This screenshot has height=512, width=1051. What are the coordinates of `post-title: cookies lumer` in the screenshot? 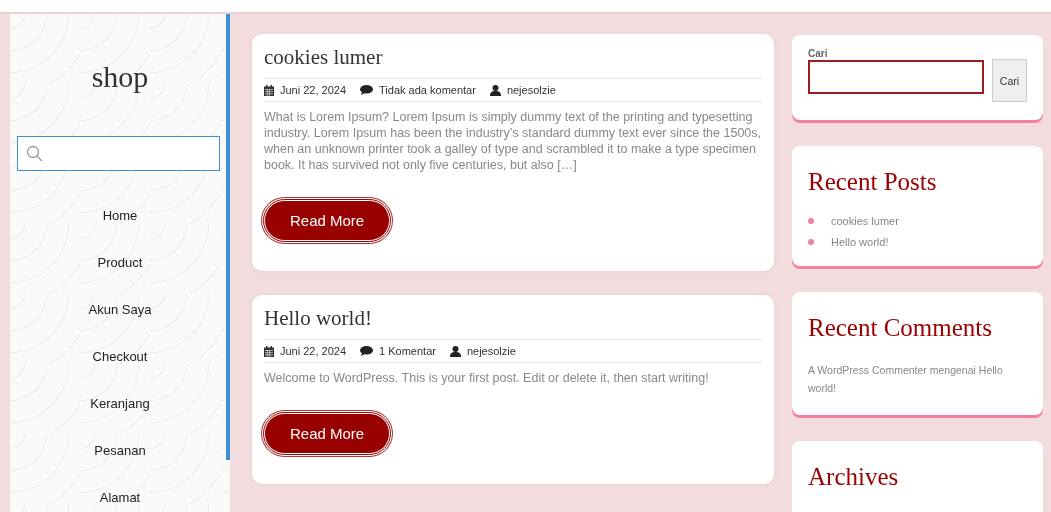 It's located at (513, 57).